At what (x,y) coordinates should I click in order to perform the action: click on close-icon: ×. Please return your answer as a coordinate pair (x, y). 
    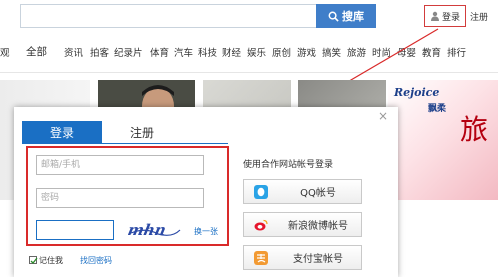
    Looking at the image, I should click on (383, 116).